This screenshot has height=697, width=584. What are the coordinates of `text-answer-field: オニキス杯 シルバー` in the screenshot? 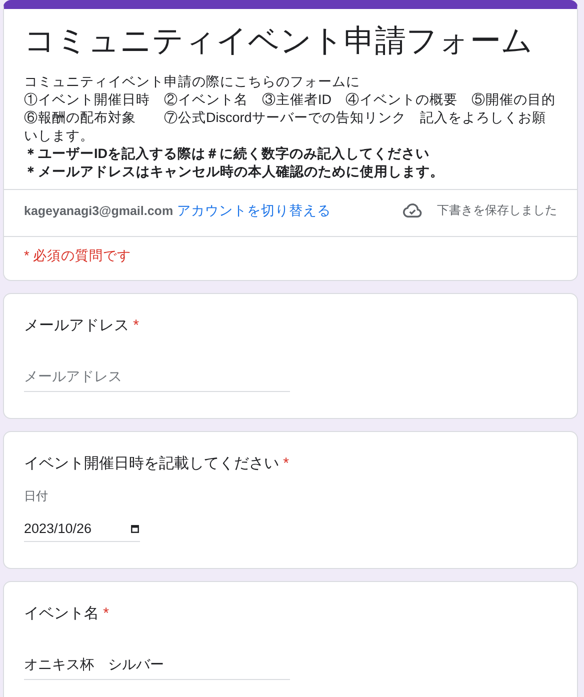 It's located at (157, 665).